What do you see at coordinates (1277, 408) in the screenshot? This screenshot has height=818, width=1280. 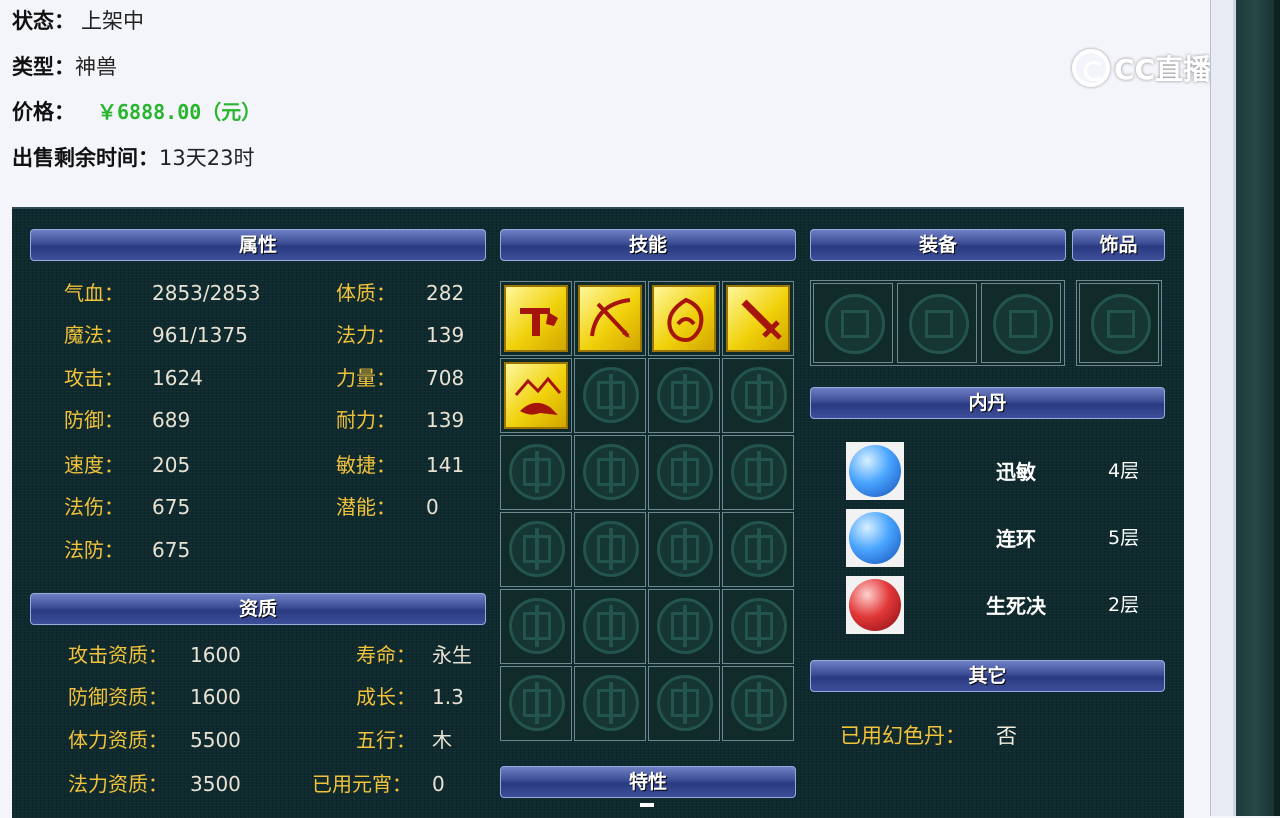 I see `scrollbar` at bounding box center [1277, 408].